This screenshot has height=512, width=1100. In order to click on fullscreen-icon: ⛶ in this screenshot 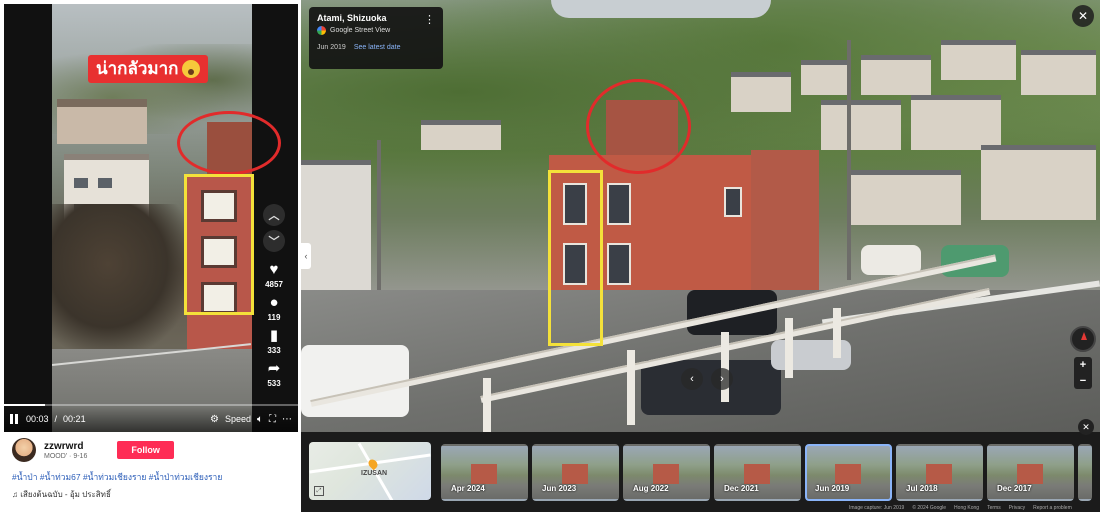, I will do `click(272, 419)`.